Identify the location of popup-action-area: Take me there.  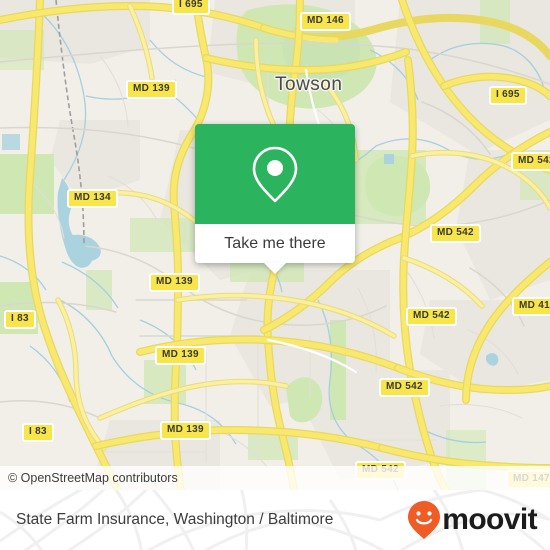
(275, 243).